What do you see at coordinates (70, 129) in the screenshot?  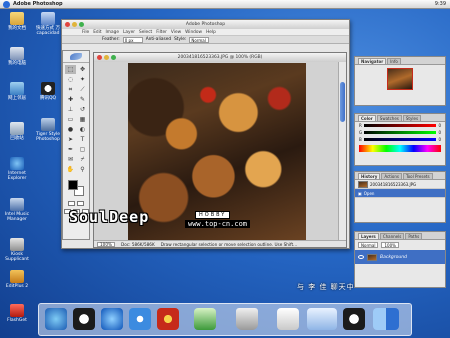 I see `blur-tool-icon: ●` at bounding box center [70, 129].